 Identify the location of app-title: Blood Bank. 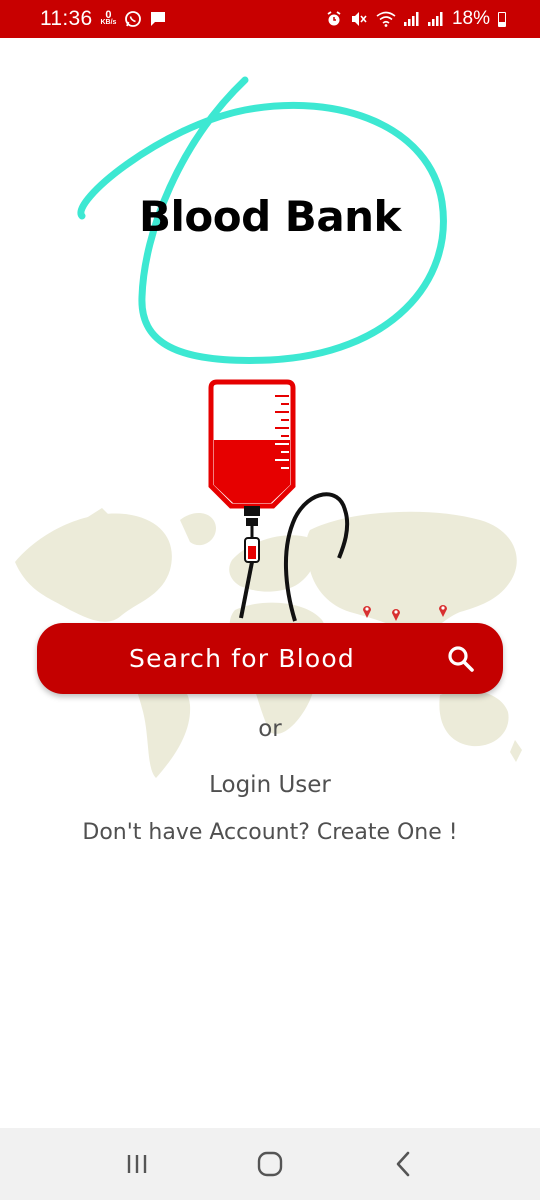
(270, 216).